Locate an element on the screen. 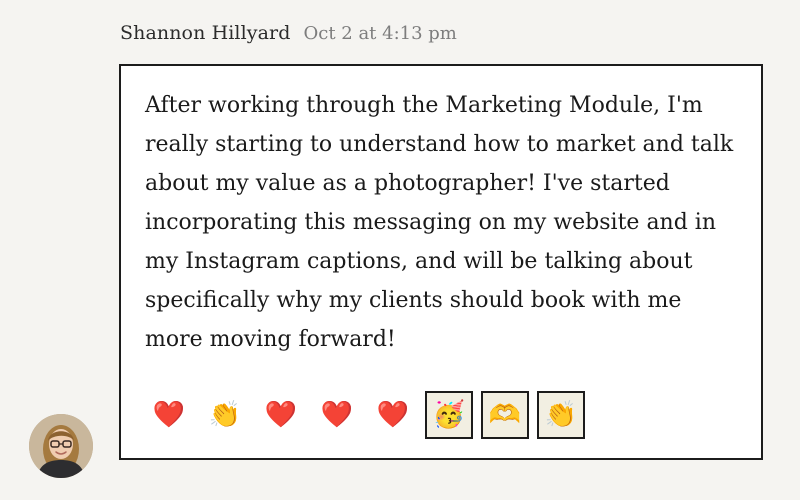 The height and width of the screenshot is (500, 800). heart-hands-icon: 🫶 is located at coordinates (505, 415).